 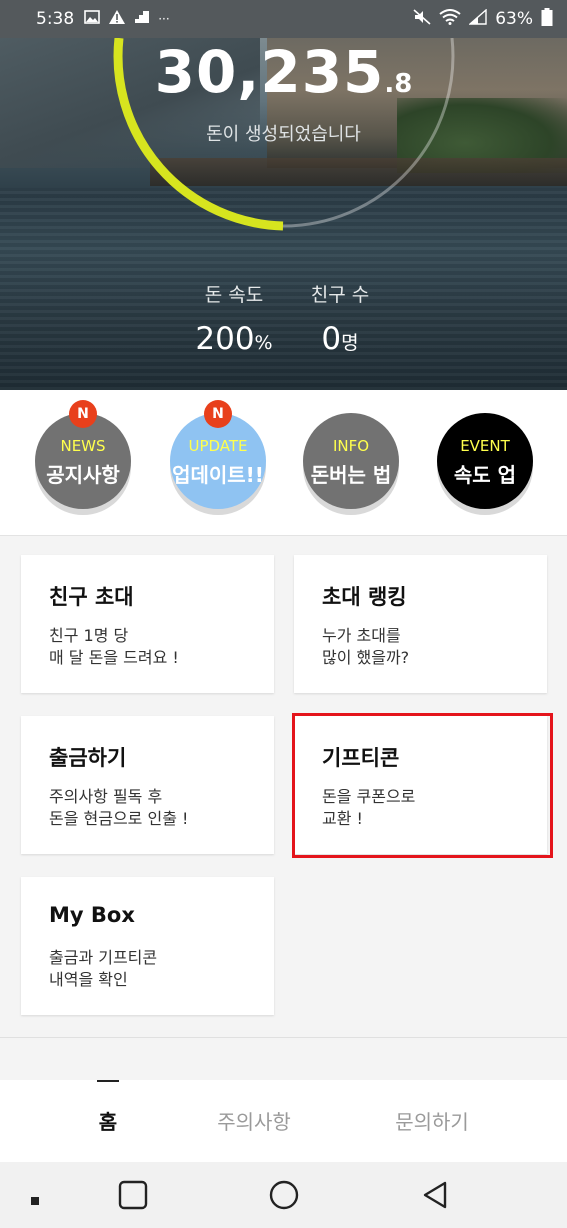 What do you see at coordinates (164, 19) in the screenshot?
I see `more-notifications: ···` at bounding box center [164, 19].